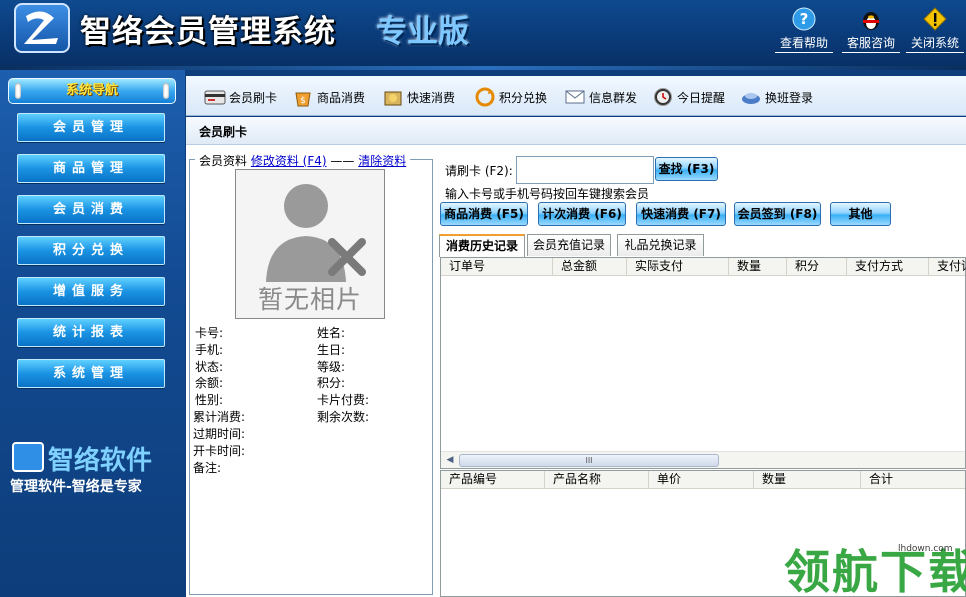 The height and width of the screenshot is (597, 966). What do you see at coordinates (913, 480) in the screenshot?
I see `column-header: 合计` at bounding box center [913, 480].